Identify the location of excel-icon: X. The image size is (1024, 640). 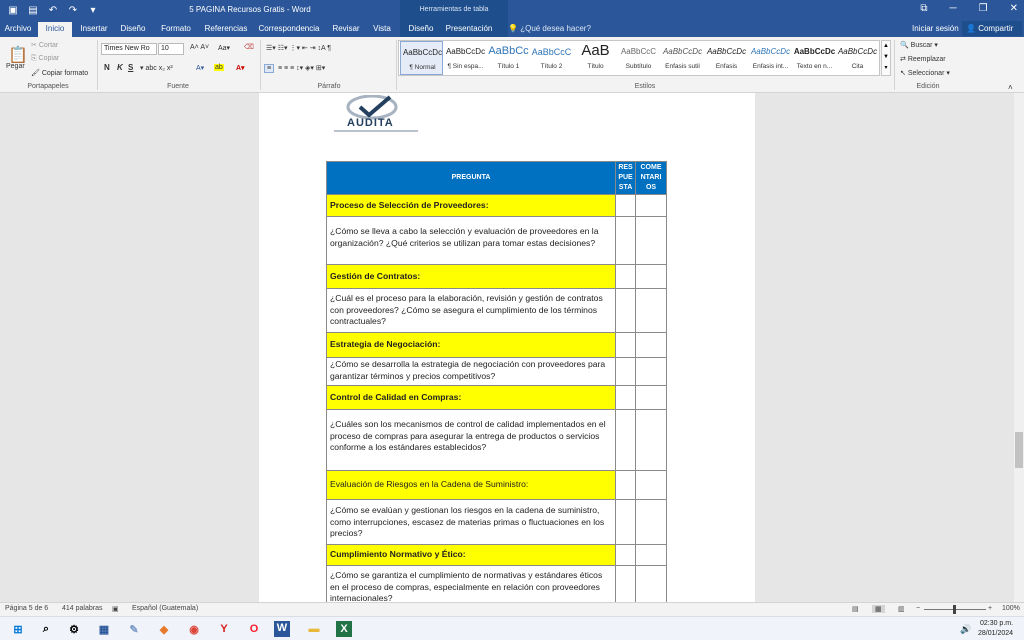
(344, 629).